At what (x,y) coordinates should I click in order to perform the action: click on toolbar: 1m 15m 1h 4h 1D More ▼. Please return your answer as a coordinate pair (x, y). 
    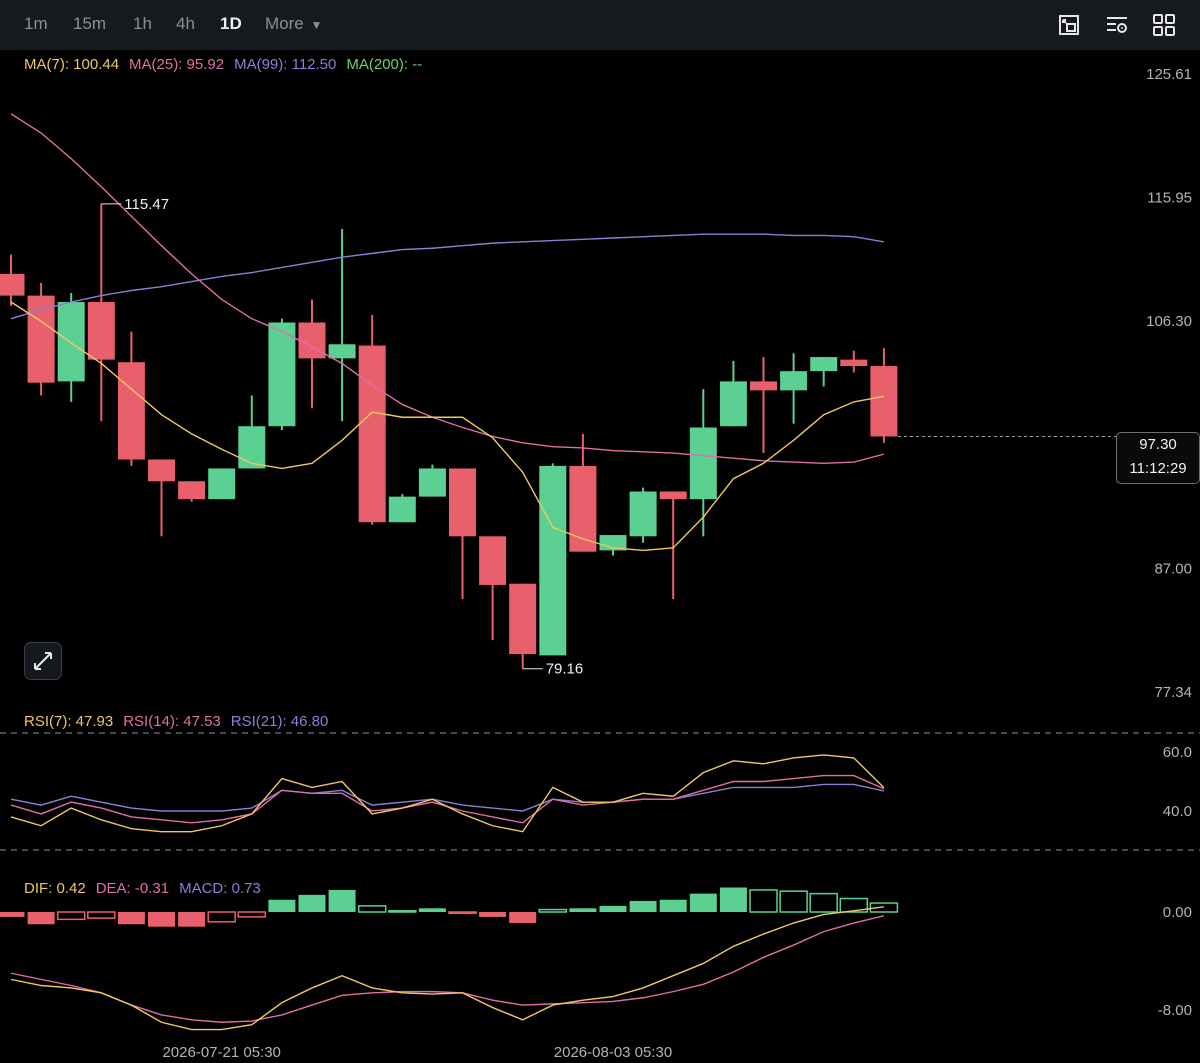
    Looking at the image, I should click on (600, 25).